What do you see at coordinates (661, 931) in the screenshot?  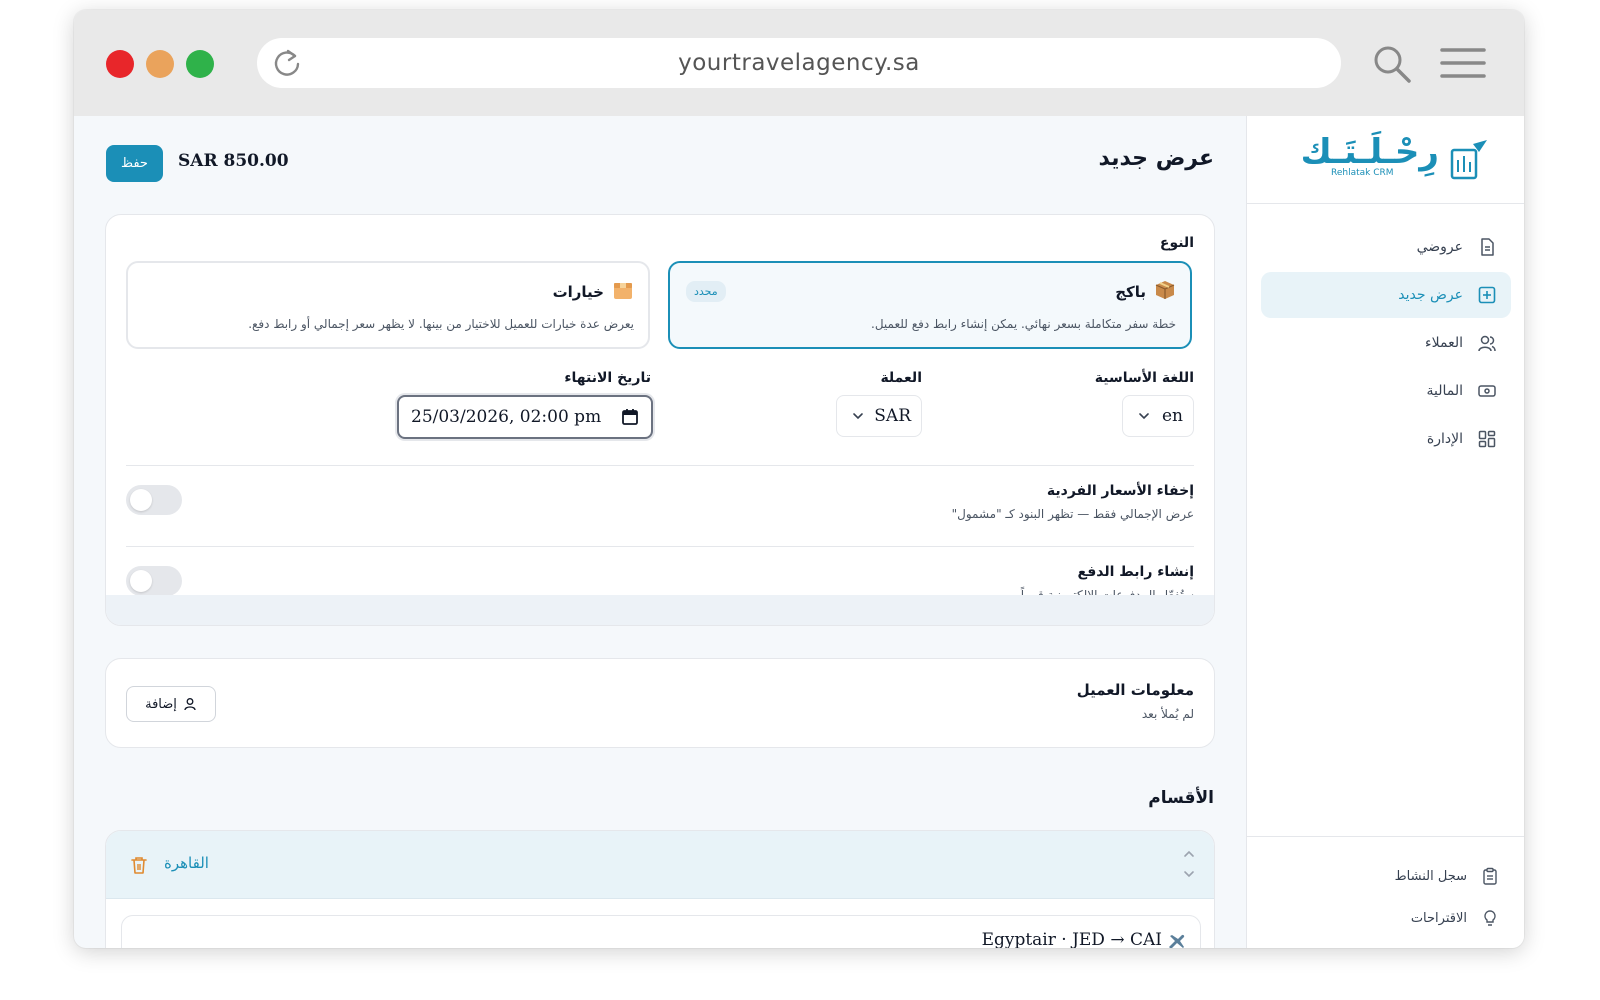 I see `flight-item: Egyptair · JED → CAI` at bounding box center [661, 931].